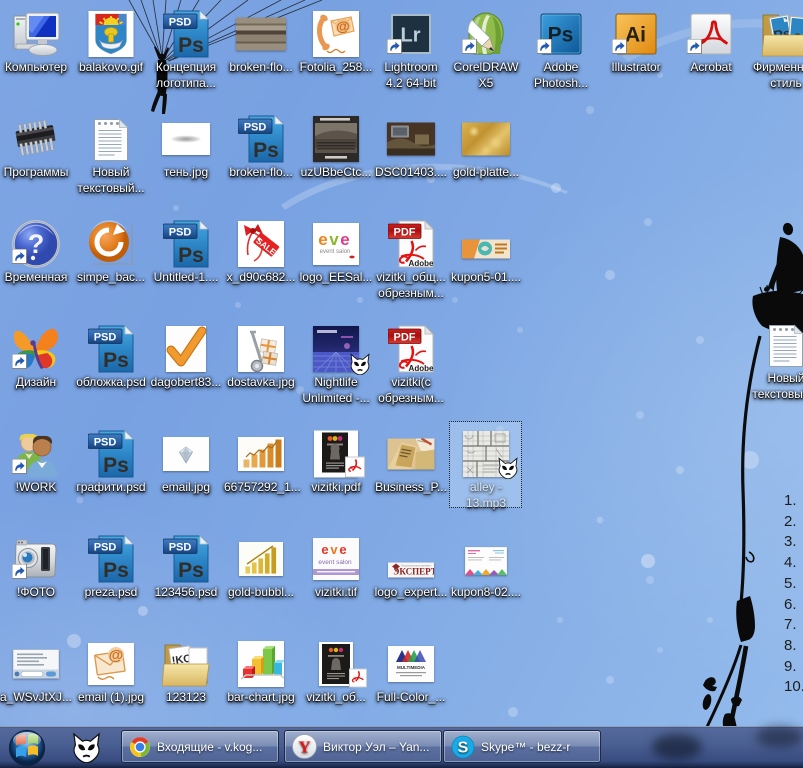 This screenshot has width=803, height=768. What do you see at coordinates (463, 747) in the screenshot?
I see `svg-text: S` at bounding box center [463, 747].